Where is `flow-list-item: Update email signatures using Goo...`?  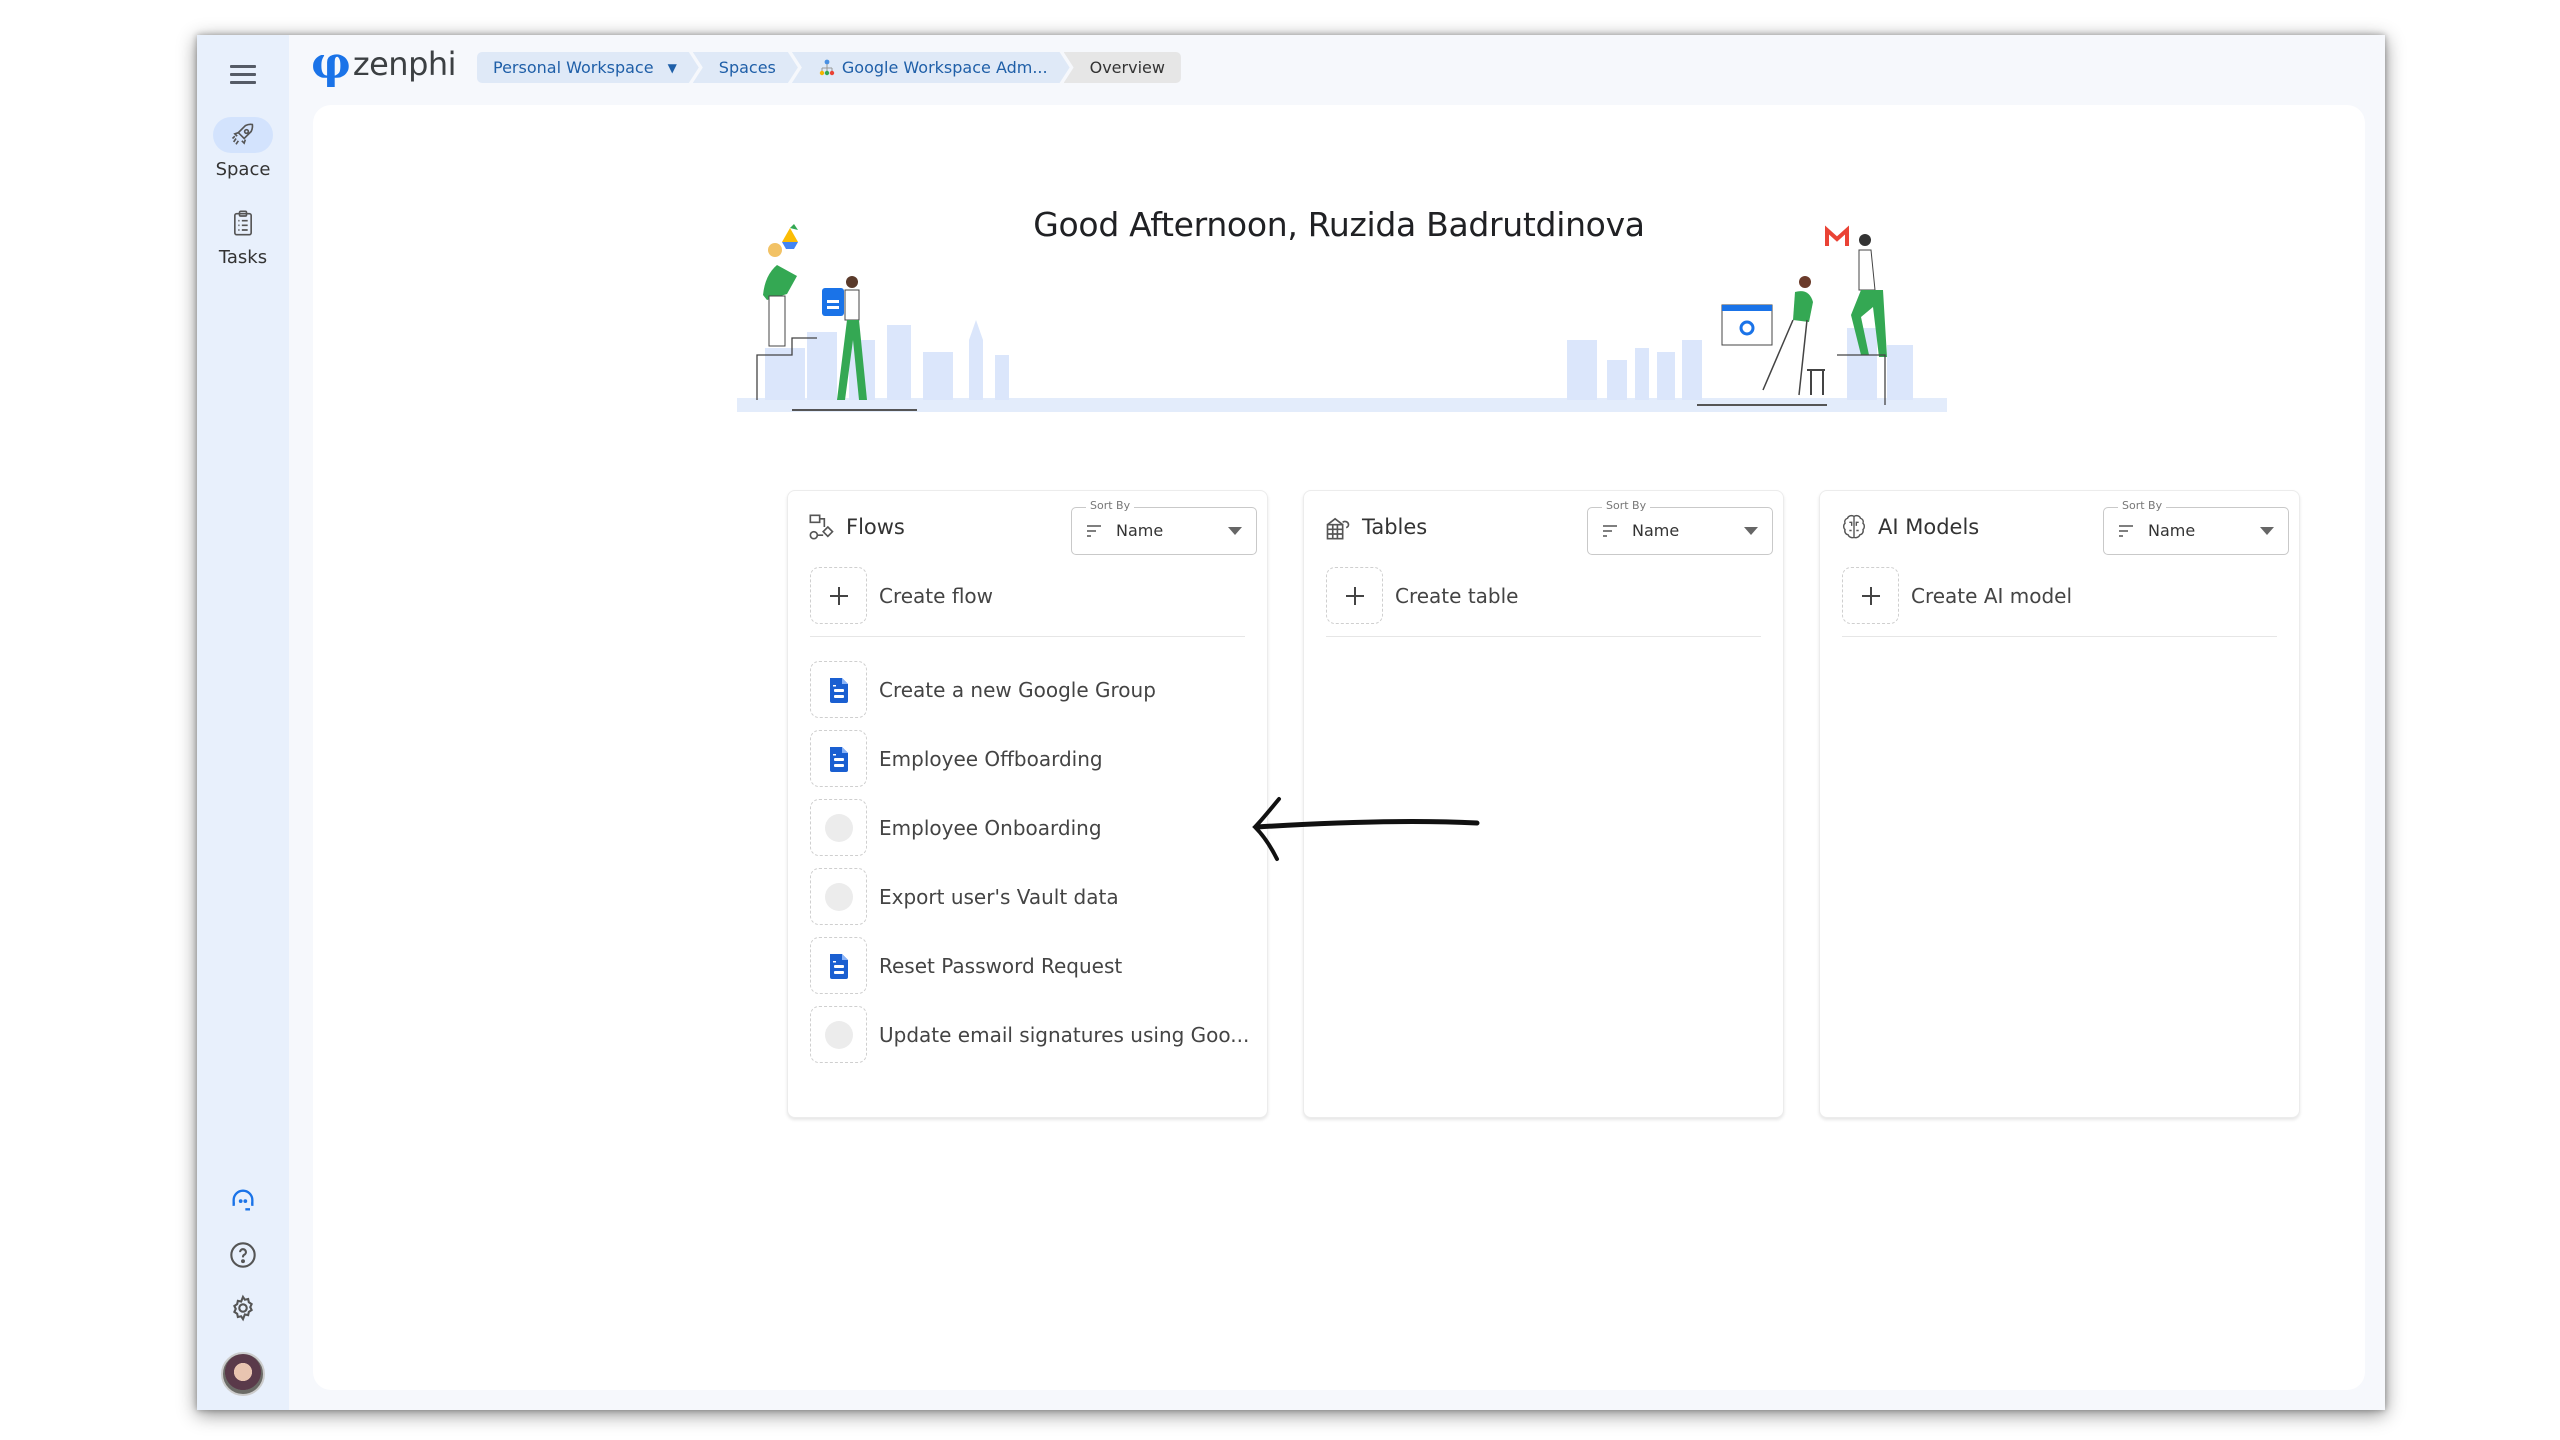 flow-list-item: Update email signatures using Goo... is located at coordinates (1029, 1034).